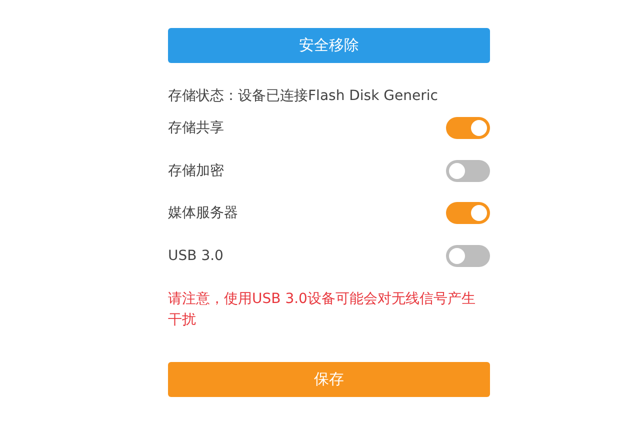  I want to click on warning-text: 请注意，使用USB 3.0设备可能会对无线信号产生干扰, so click(322, 310).